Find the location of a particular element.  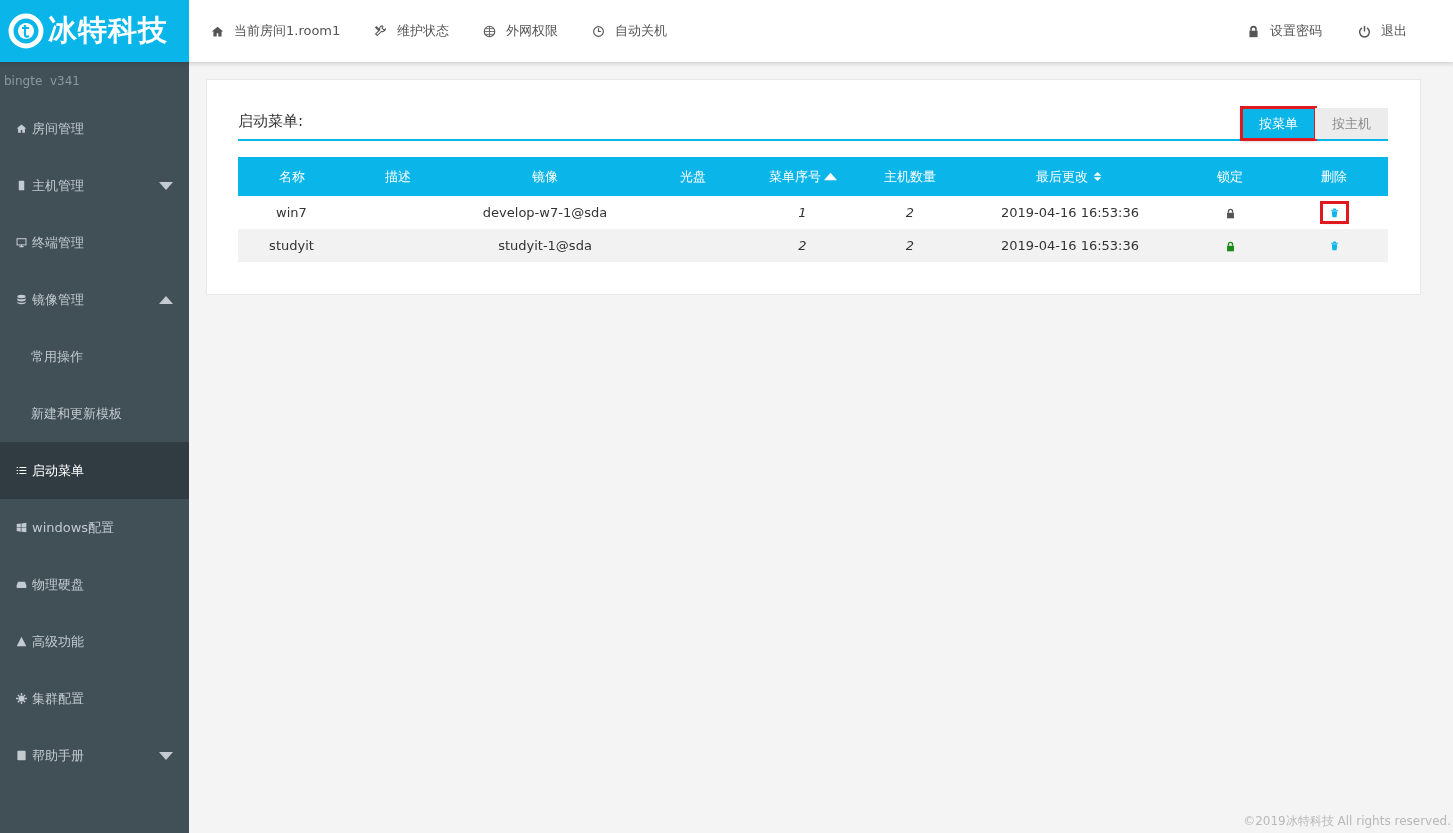

sidebar-subitem: 常用操作 is located at coordinates (94, 356).